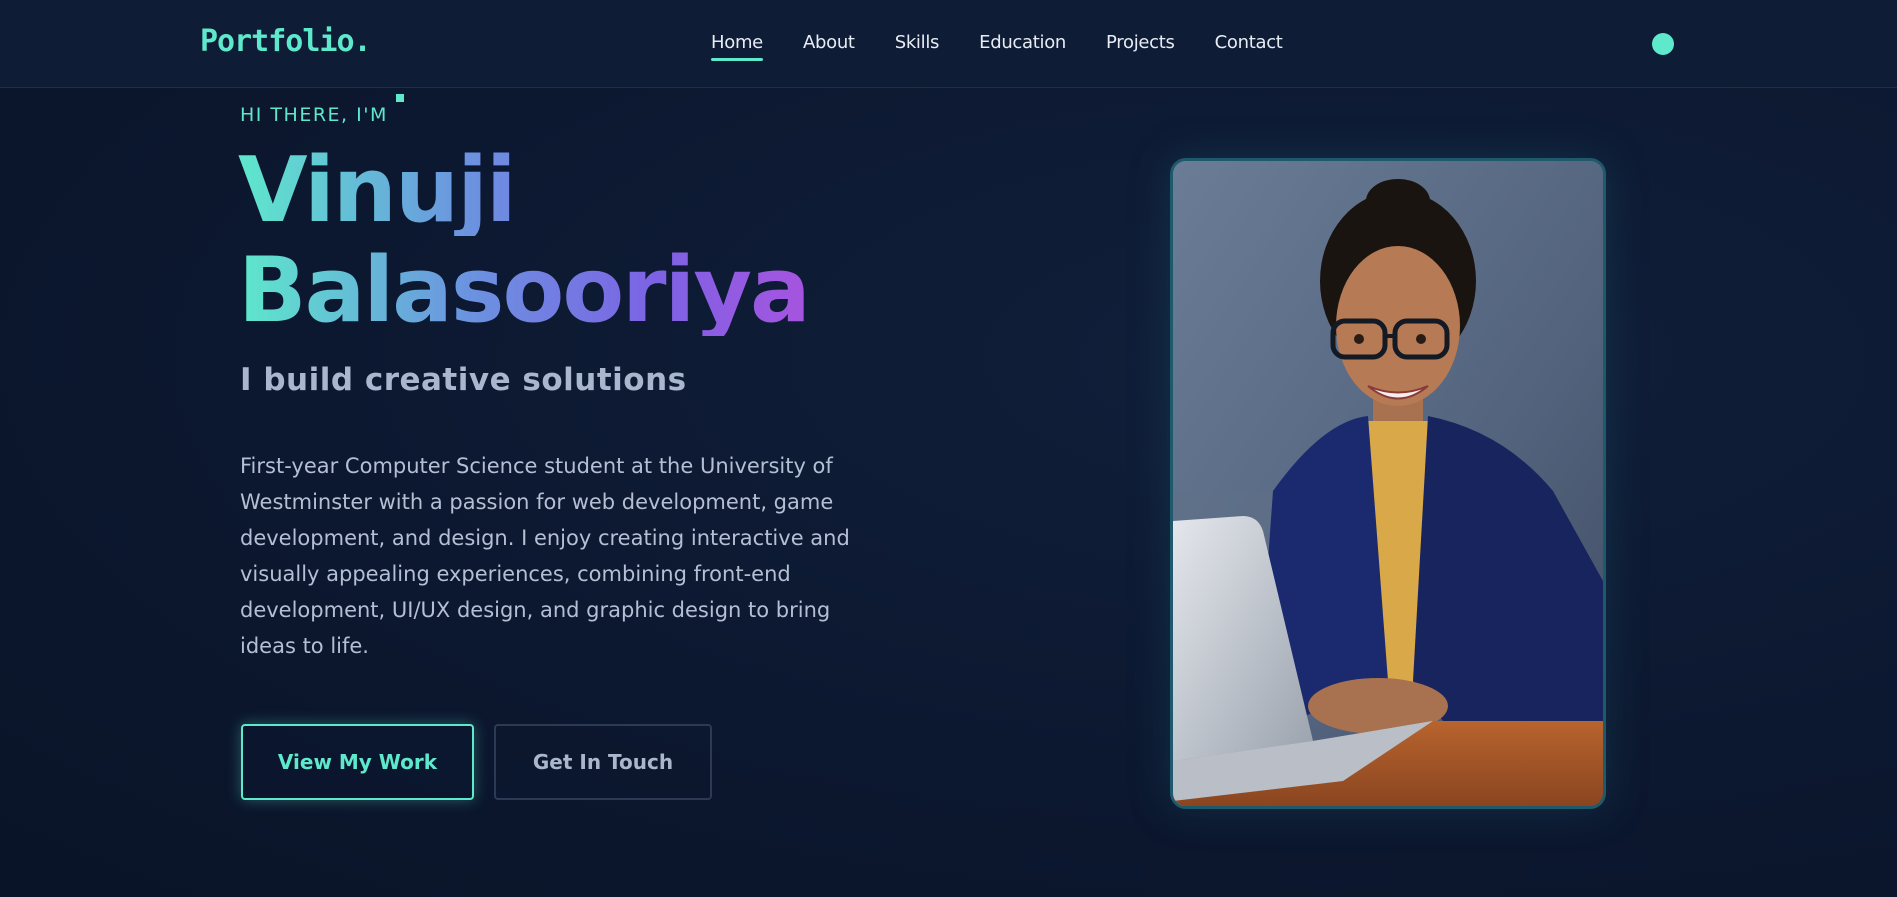  I want to click on view-my-work-button: View My Work, so click(357, 762).